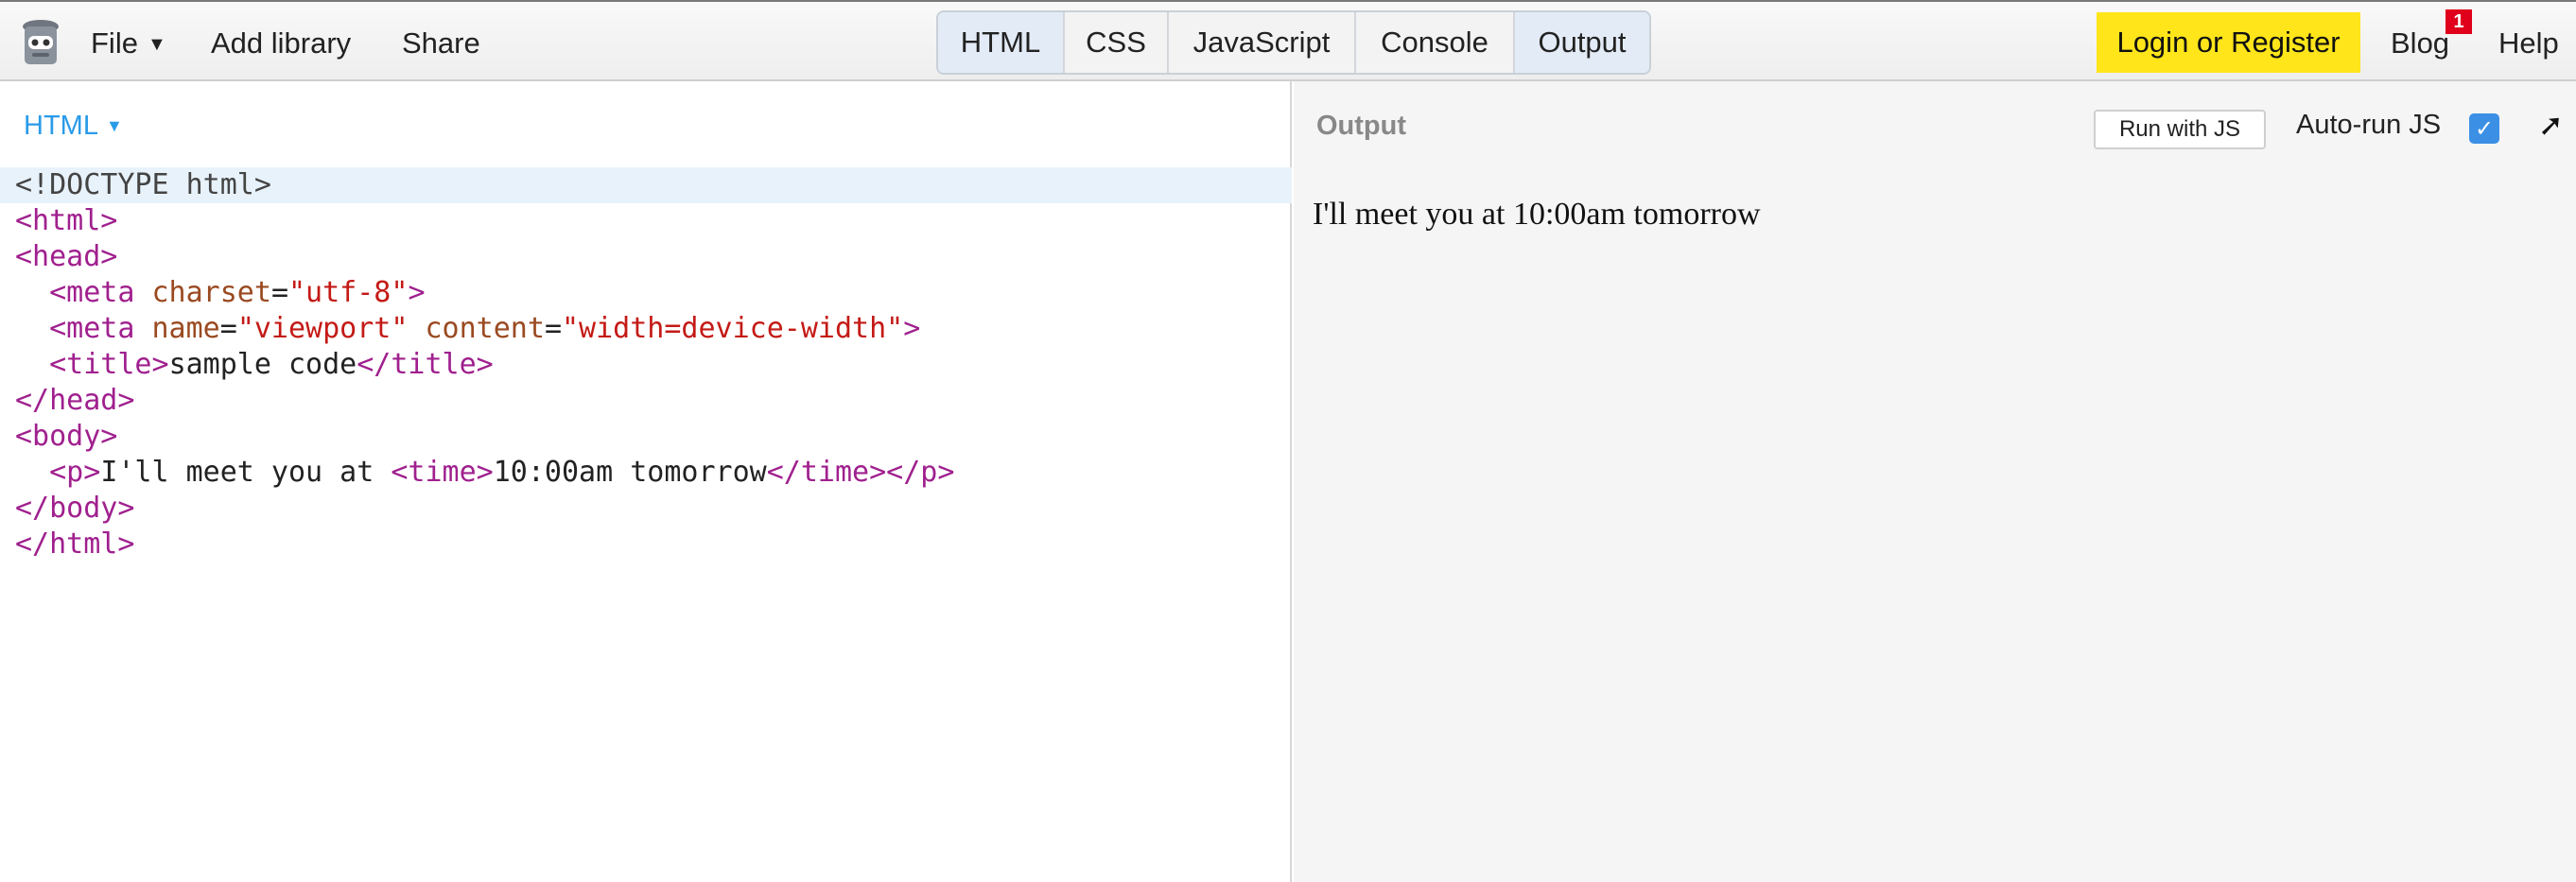 The width and height of the screenshot is (2576, 882). Describe the element at coordinates (66, 256) in the screenshot. I see `code-token: <head>` at that location.